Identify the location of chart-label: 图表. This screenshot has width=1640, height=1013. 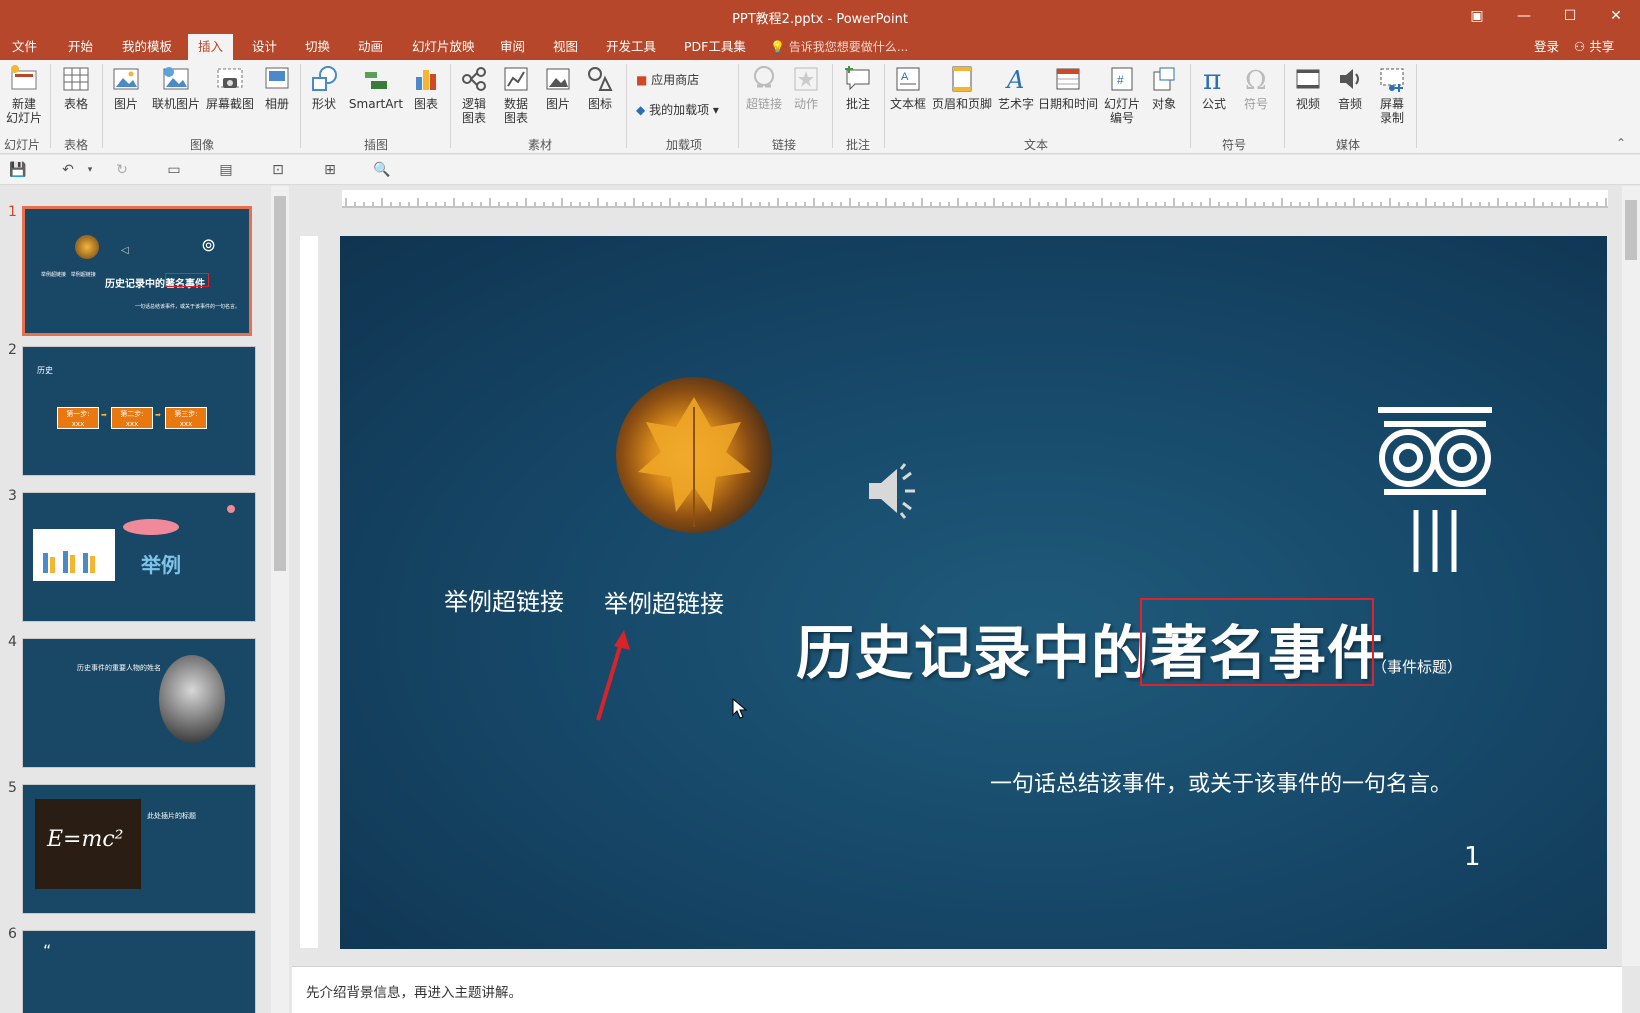
(425, 104).